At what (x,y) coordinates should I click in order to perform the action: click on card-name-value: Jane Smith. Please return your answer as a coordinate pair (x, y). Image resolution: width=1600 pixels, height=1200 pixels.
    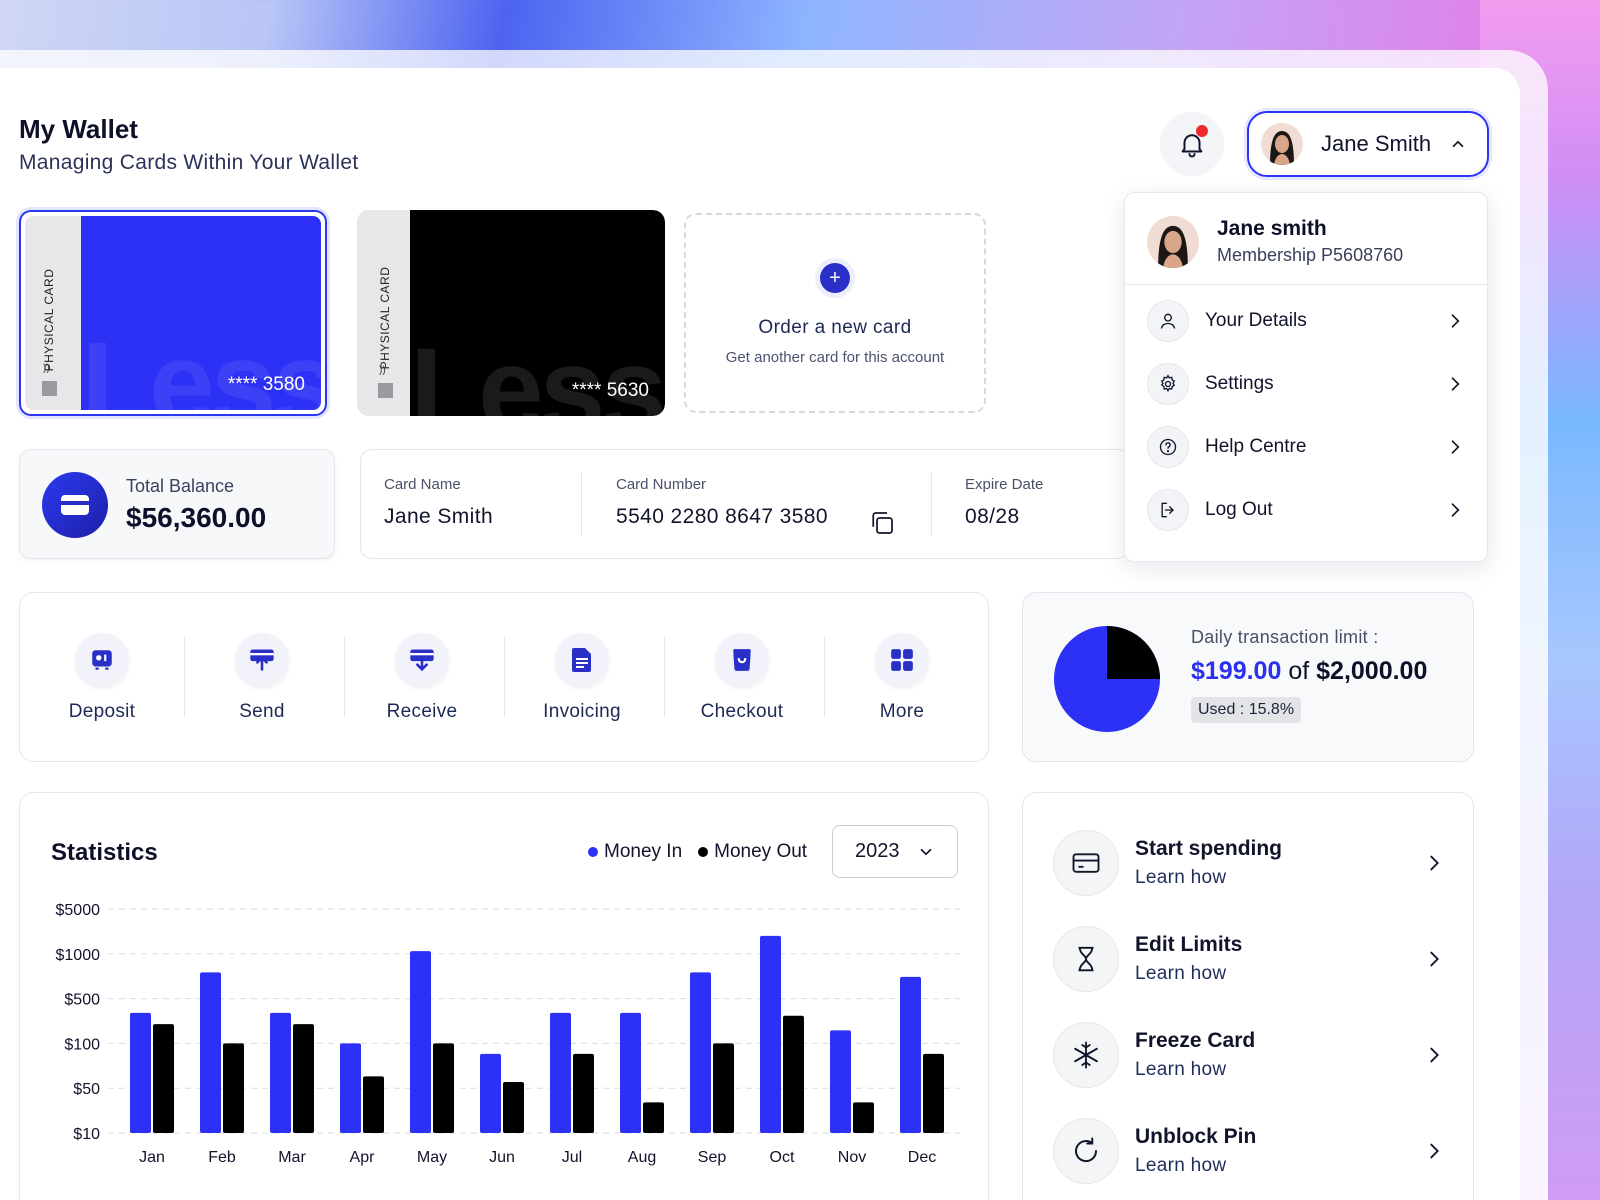
    Looking at the image, I should click on (439, 516).